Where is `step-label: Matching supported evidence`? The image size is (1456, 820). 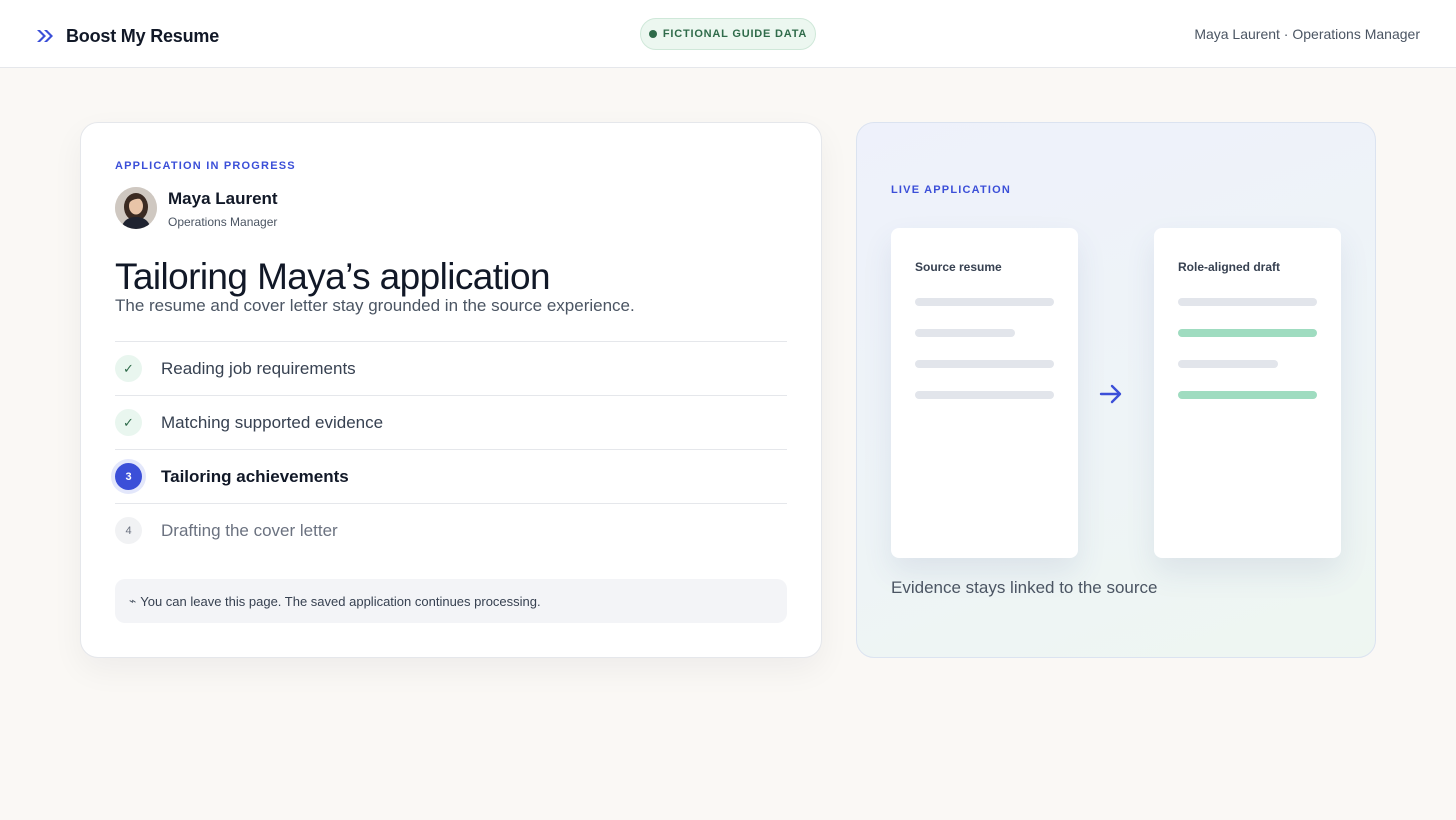 step-label: Matching supported evidence is located at coordinates (272, 422).